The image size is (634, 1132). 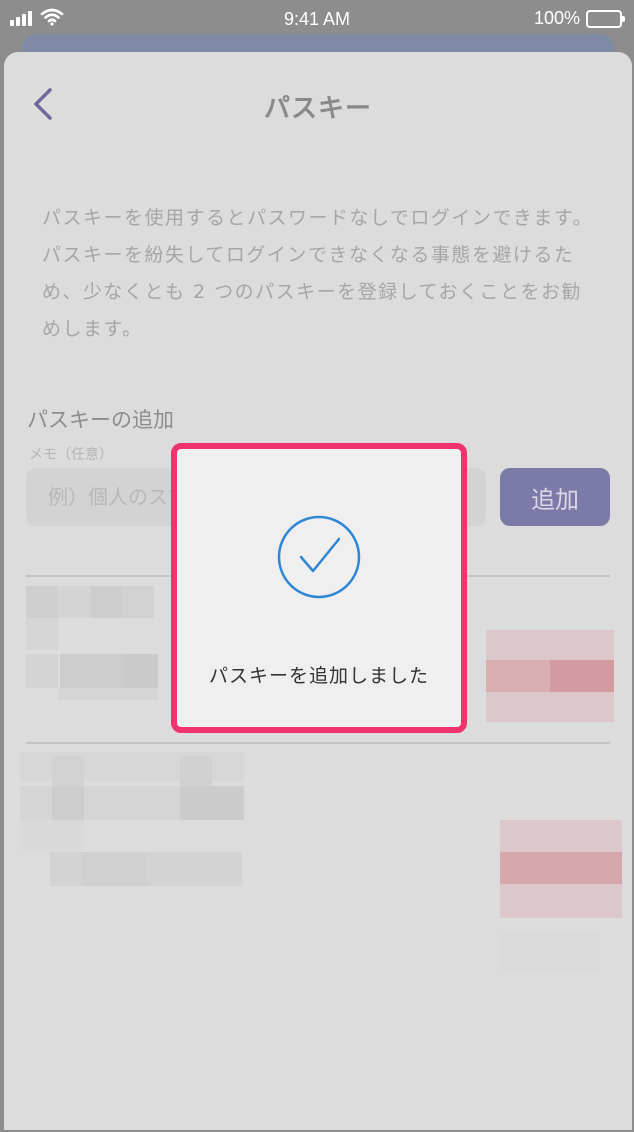 I want to click on check-circle-icon, so click(x=319, y=557).